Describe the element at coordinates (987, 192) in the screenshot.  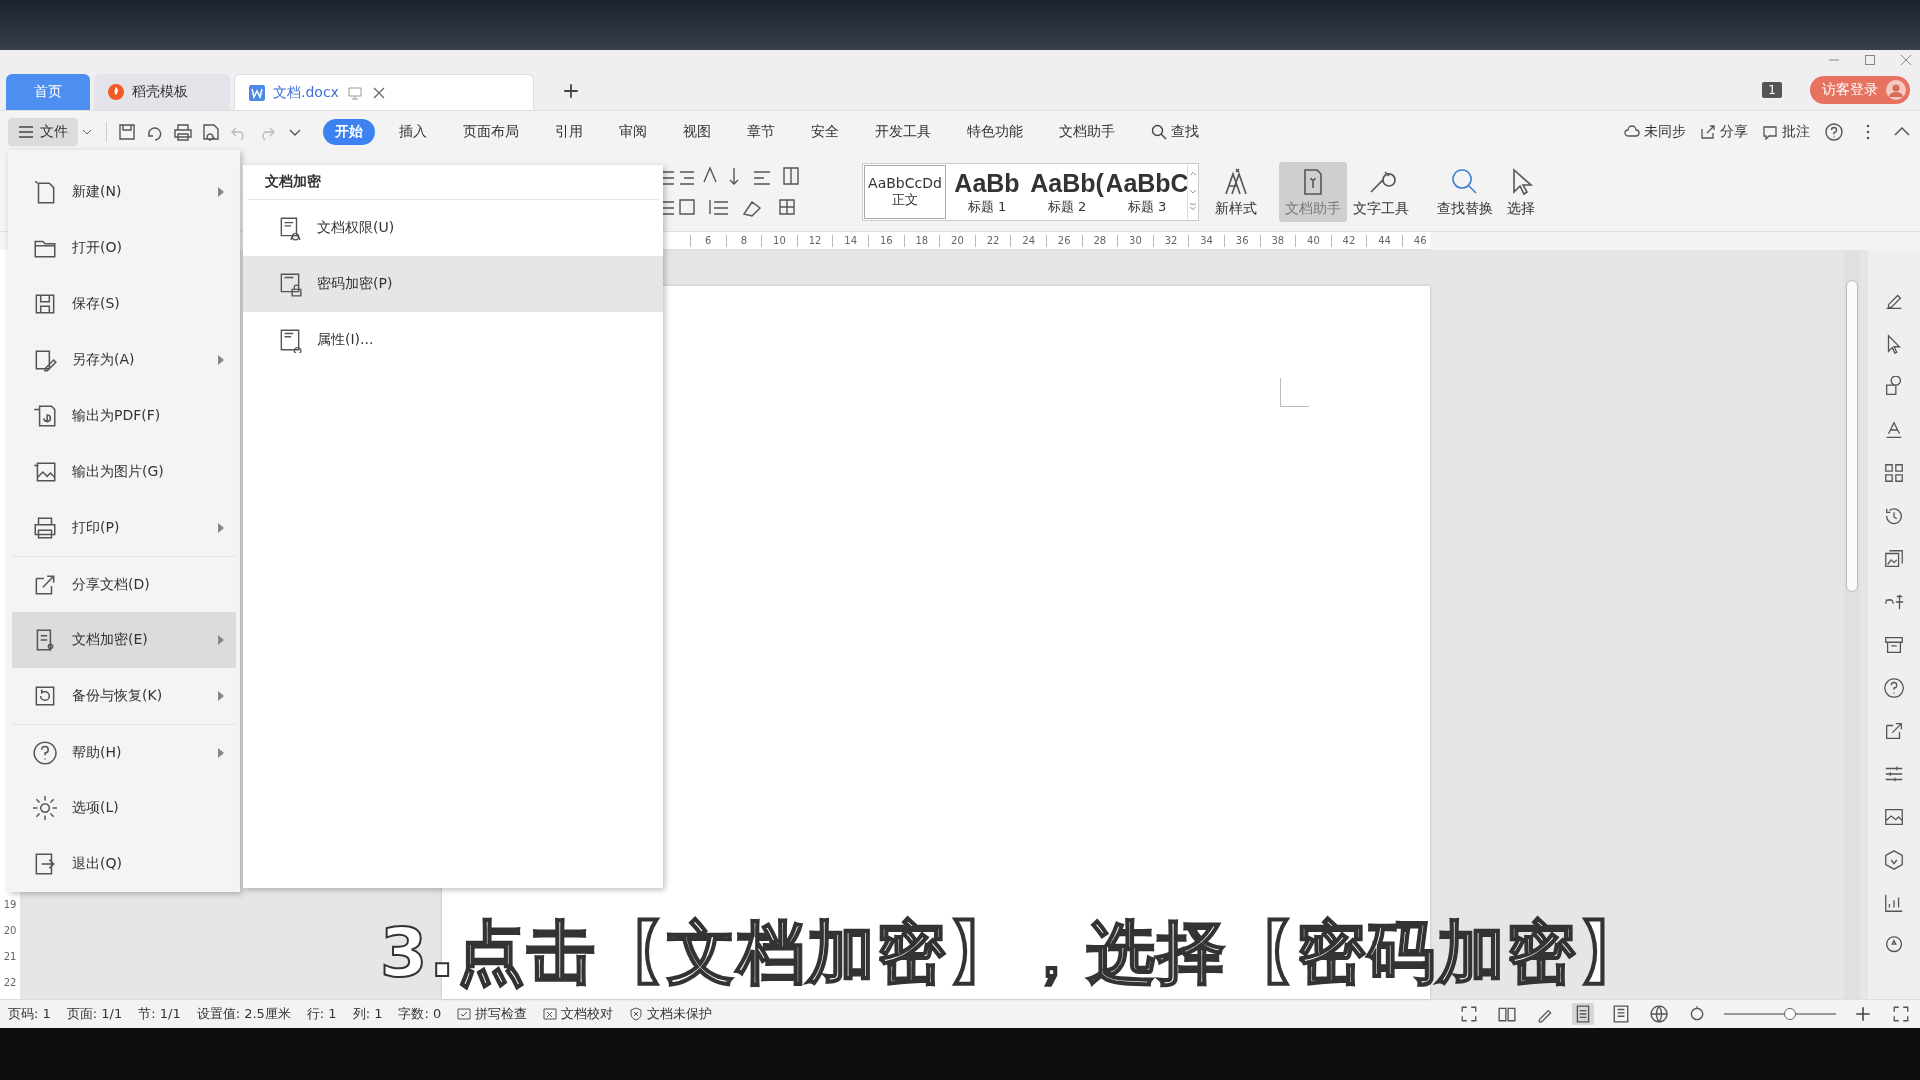
I see `style-preset: AaBb 标题 1` at that location.